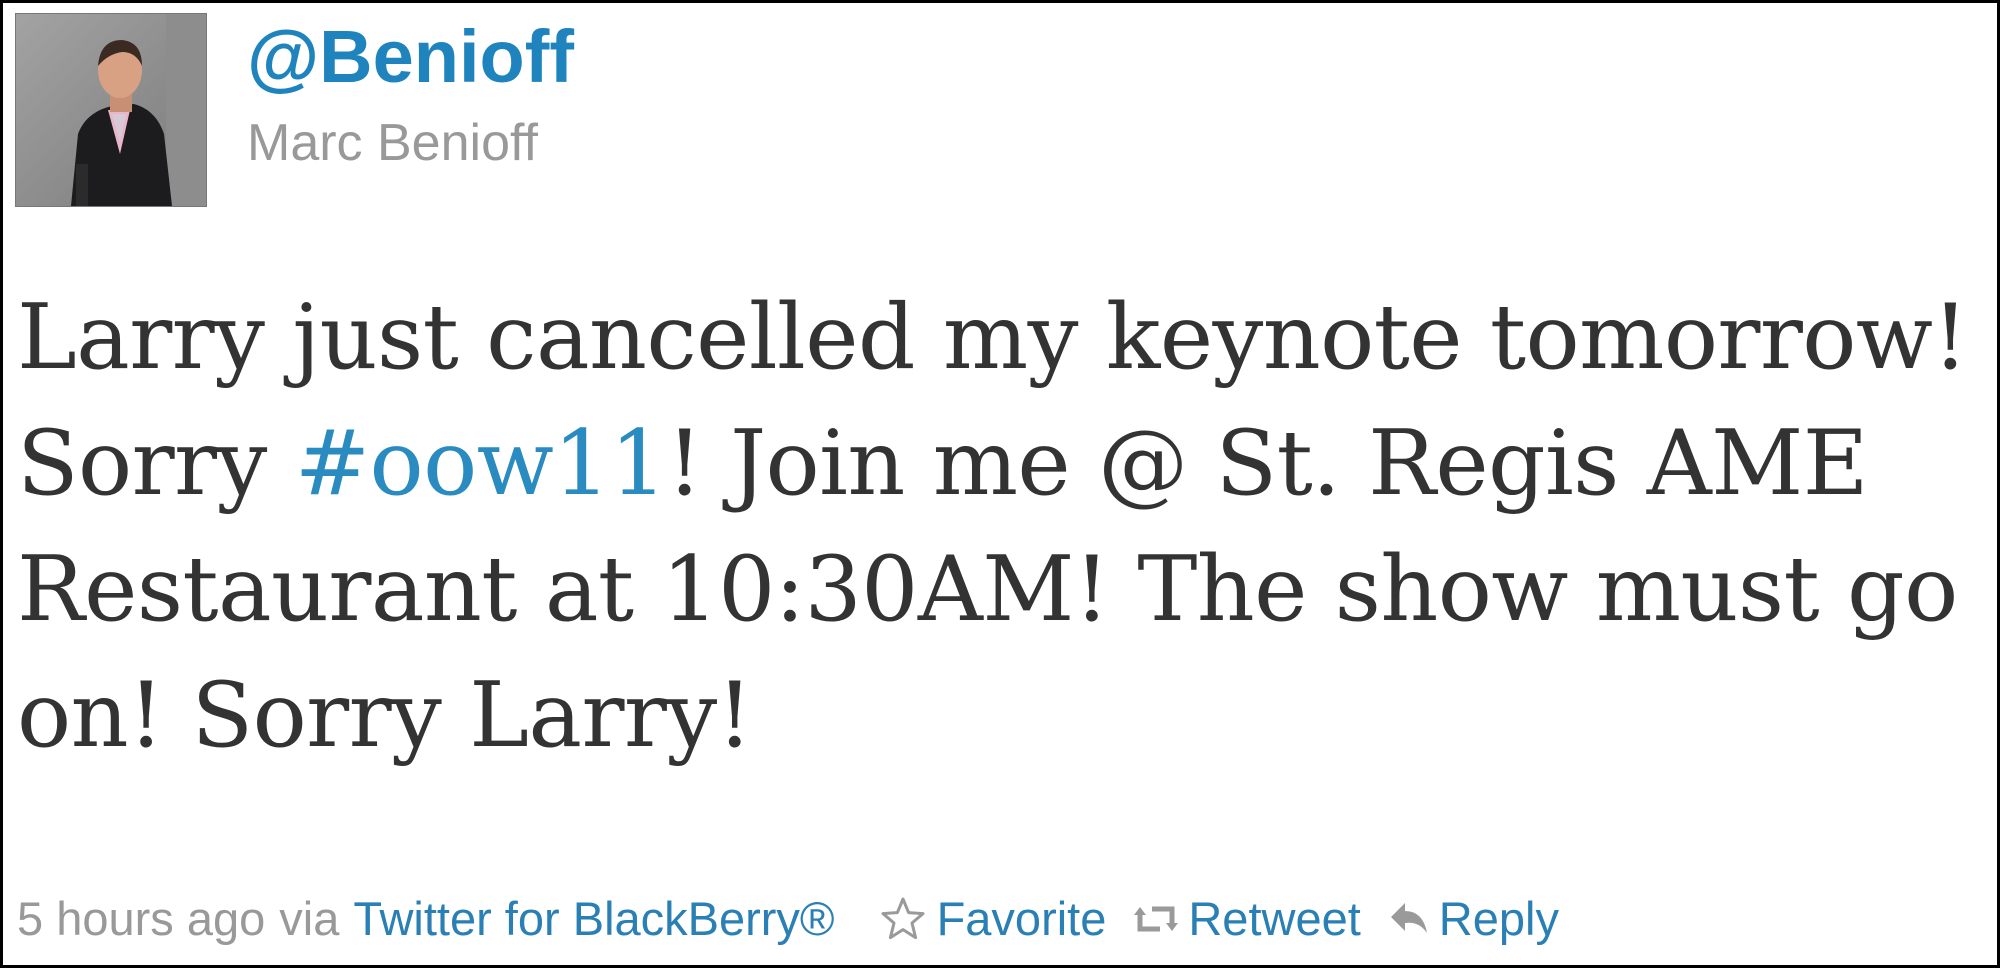  What do you see at coordinates (1498, 918) in the screenshot?
I see `reply-label: Reply` at bounding box center [1498, 918].